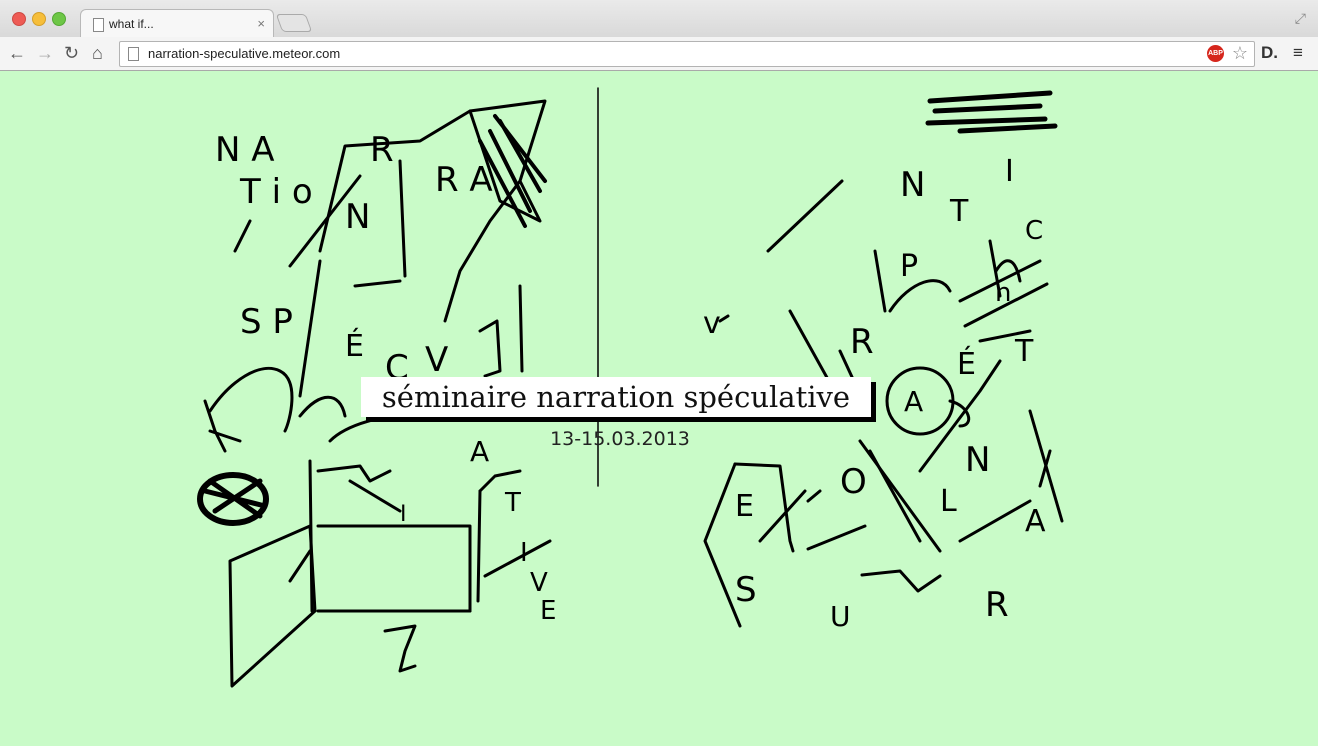 The width and height of the screenshot is (1318, 746). What do you see at coordinates (840, 616) in the screenshot?
I see `svg-text: U` at bounding box center [840, 616].